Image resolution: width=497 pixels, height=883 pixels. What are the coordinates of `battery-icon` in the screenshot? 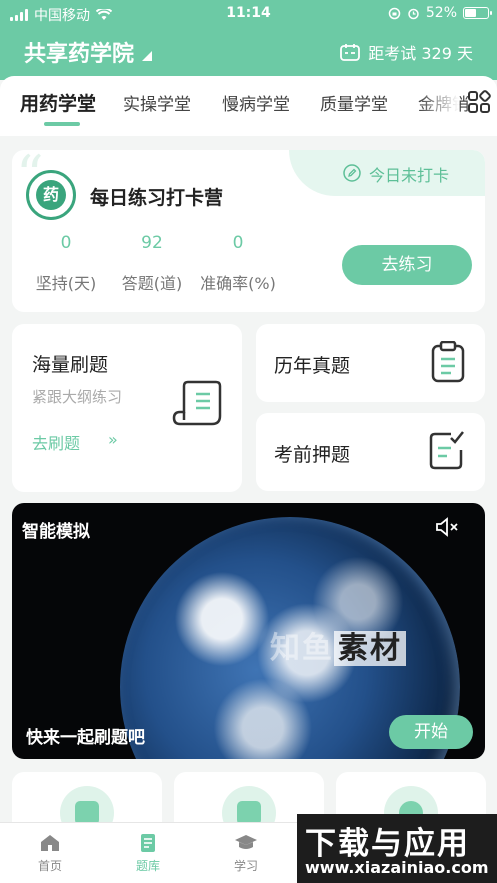 It's located at (477, 13).